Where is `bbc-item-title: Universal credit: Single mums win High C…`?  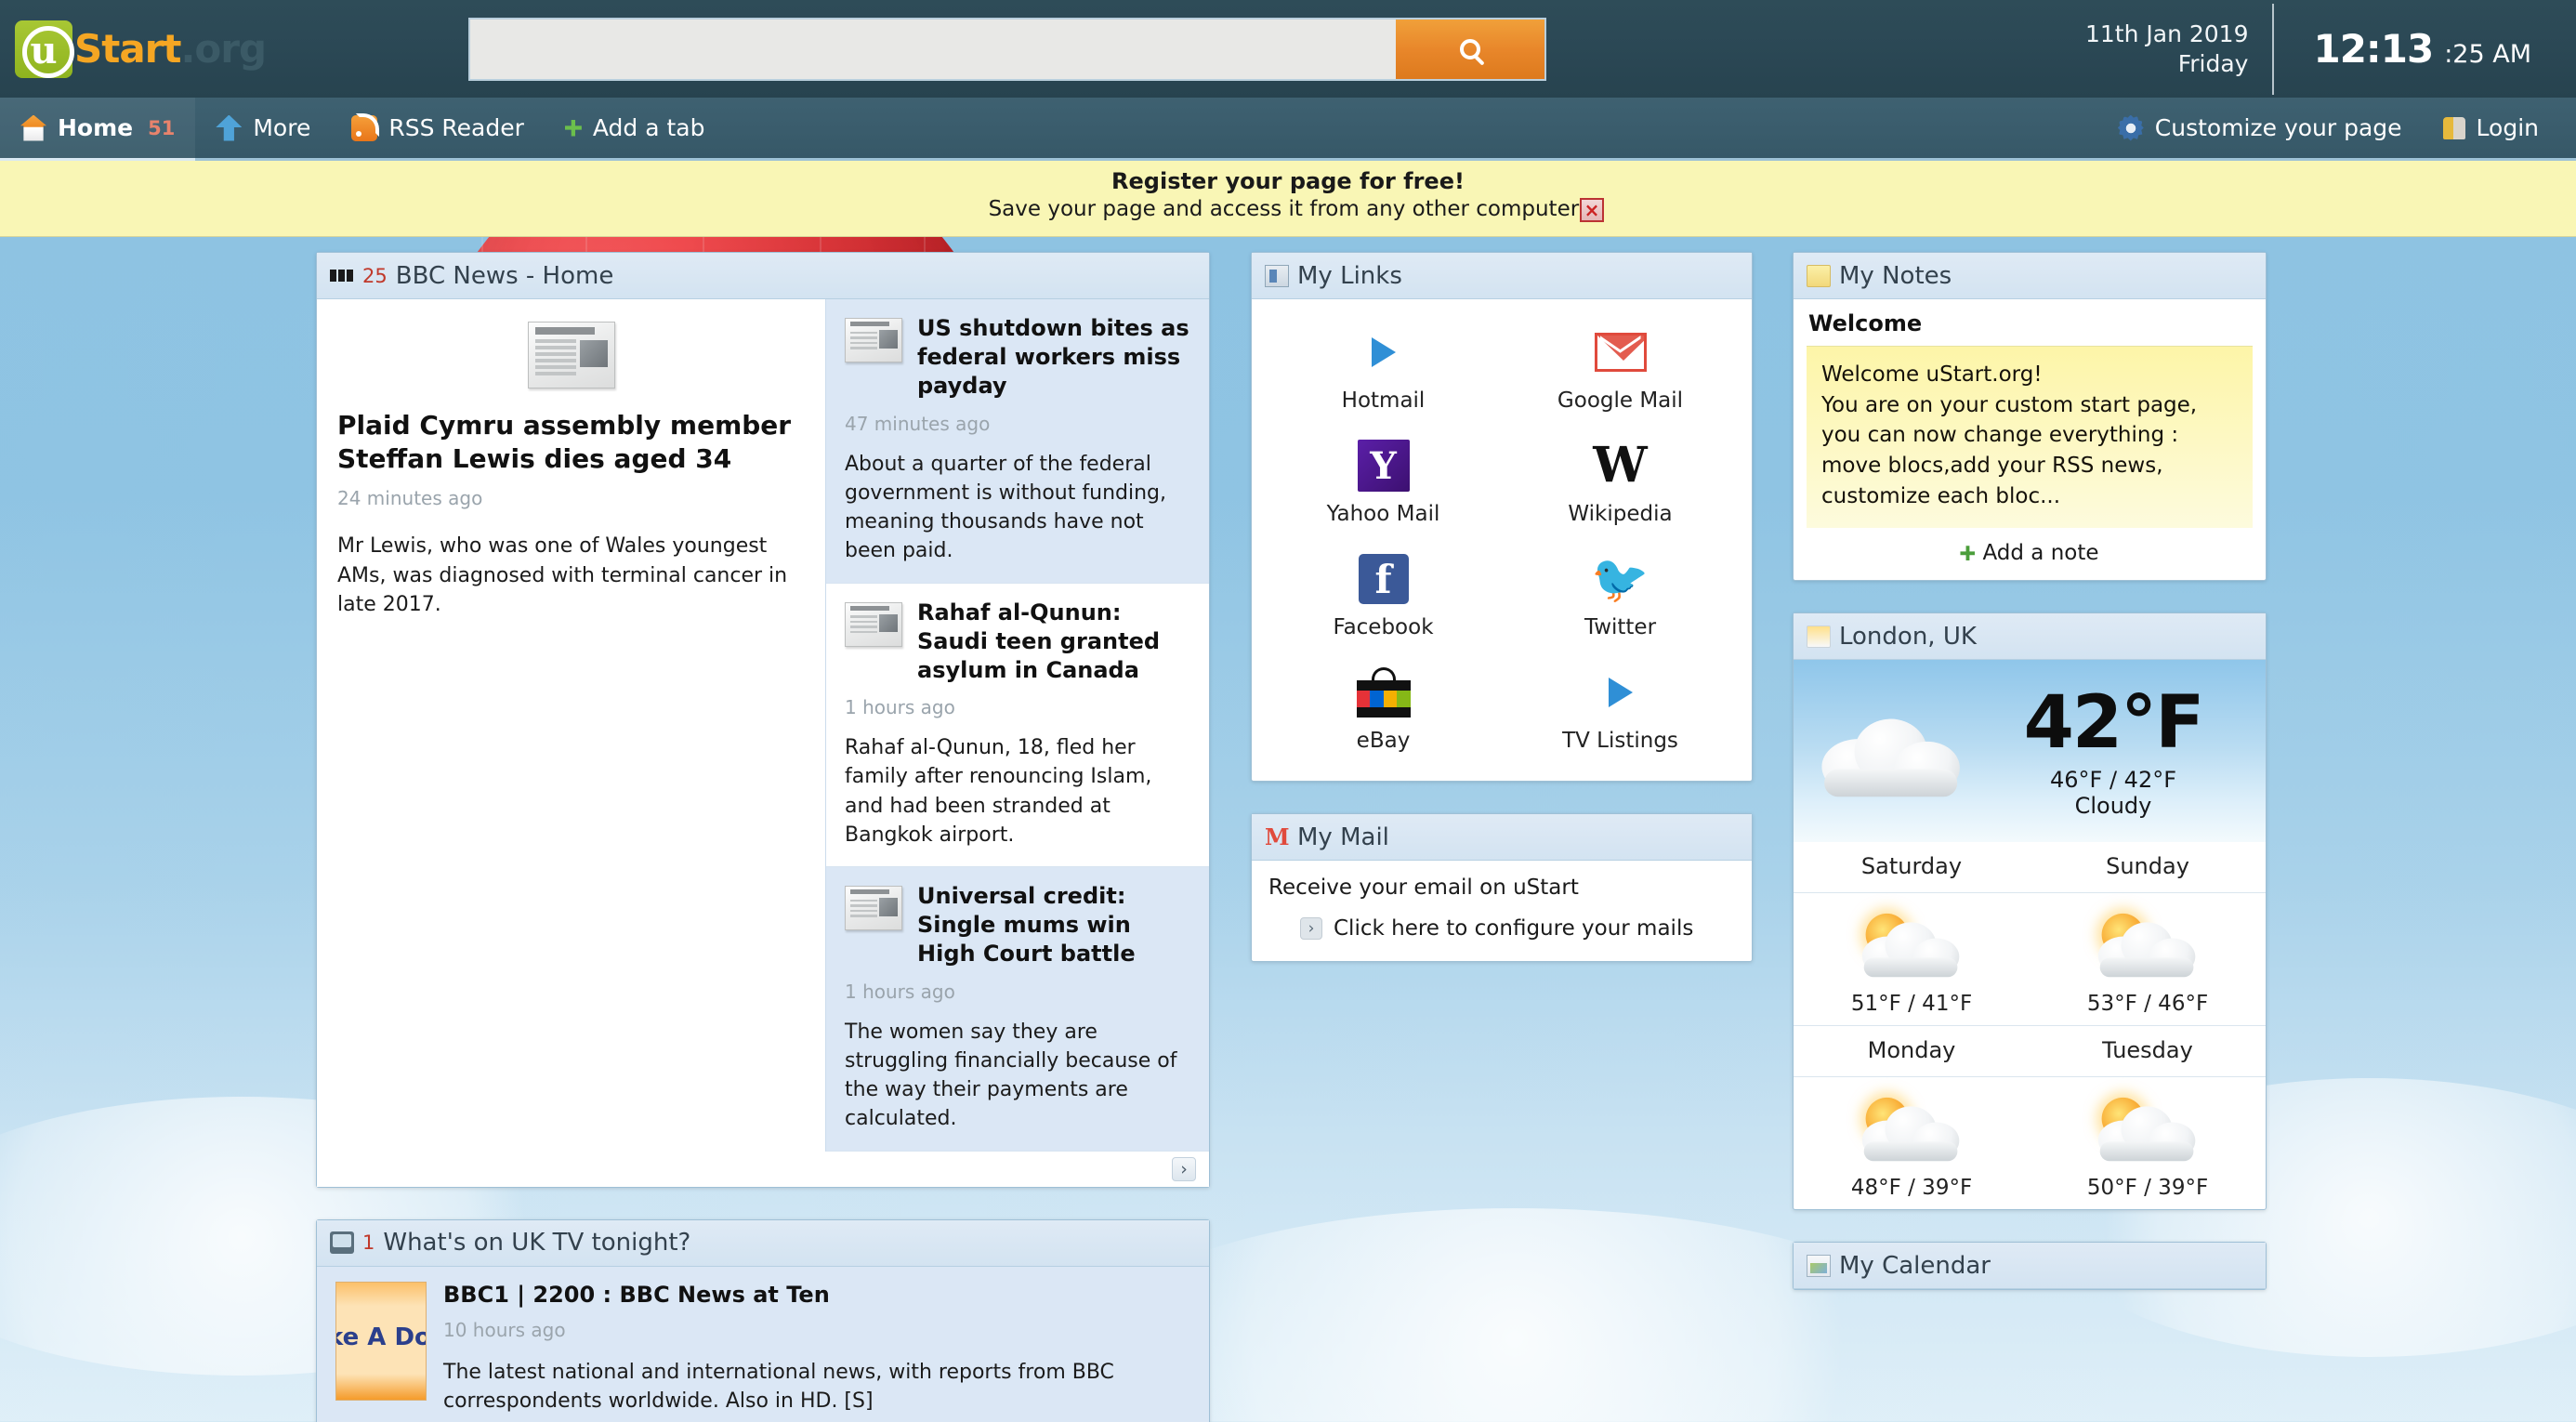 bbc-item-title: Universal credit: Single mums win High C… is located at coordinates (1053, 925).